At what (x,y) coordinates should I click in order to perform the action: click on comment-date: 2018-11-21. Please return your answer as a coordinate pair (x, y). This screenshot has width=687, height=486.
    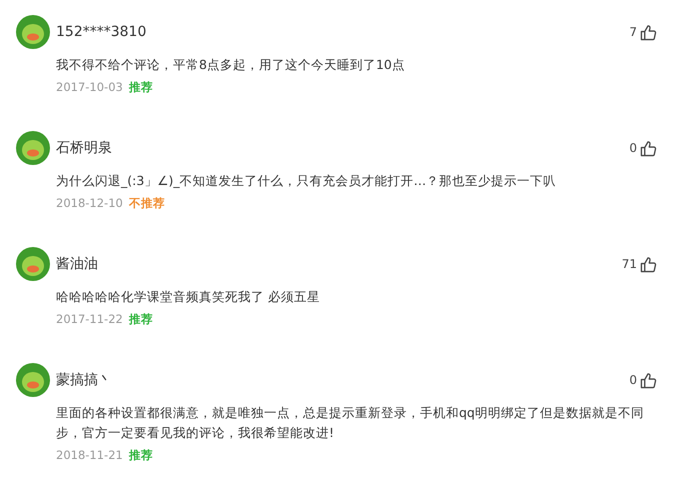
    Looking at the image, I should click on (89, 455).